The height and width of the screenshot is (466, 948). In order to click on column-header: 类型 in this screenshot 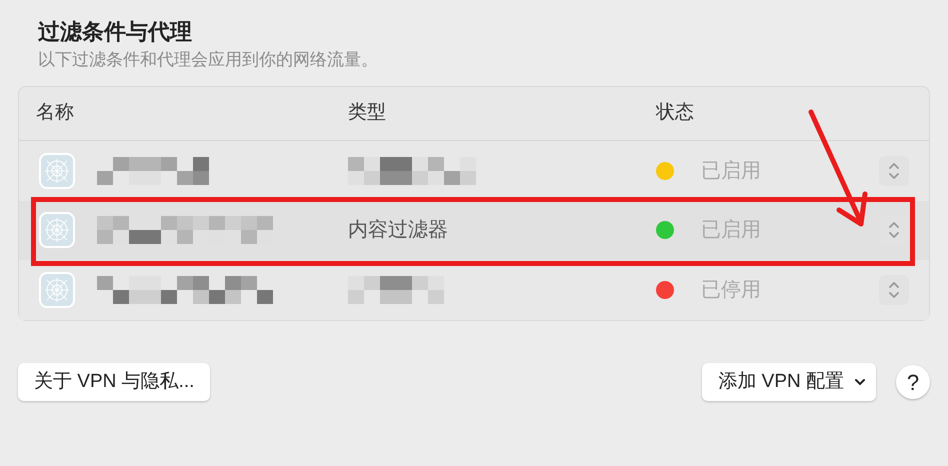, I will do `click(367, 113)`.